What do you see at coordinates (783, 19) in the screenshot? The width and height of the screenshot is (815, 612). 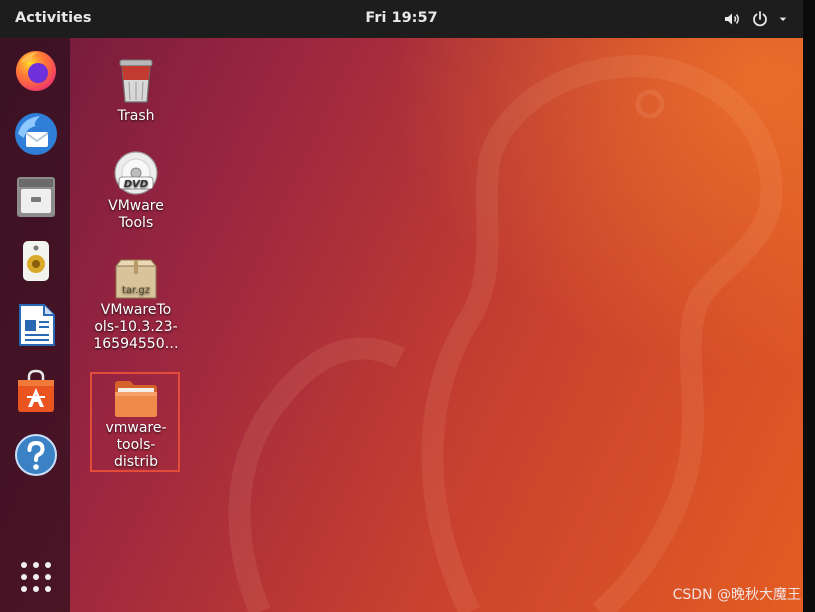 I see `dropdown-arrow-icon` at bounding box center [783, 19].